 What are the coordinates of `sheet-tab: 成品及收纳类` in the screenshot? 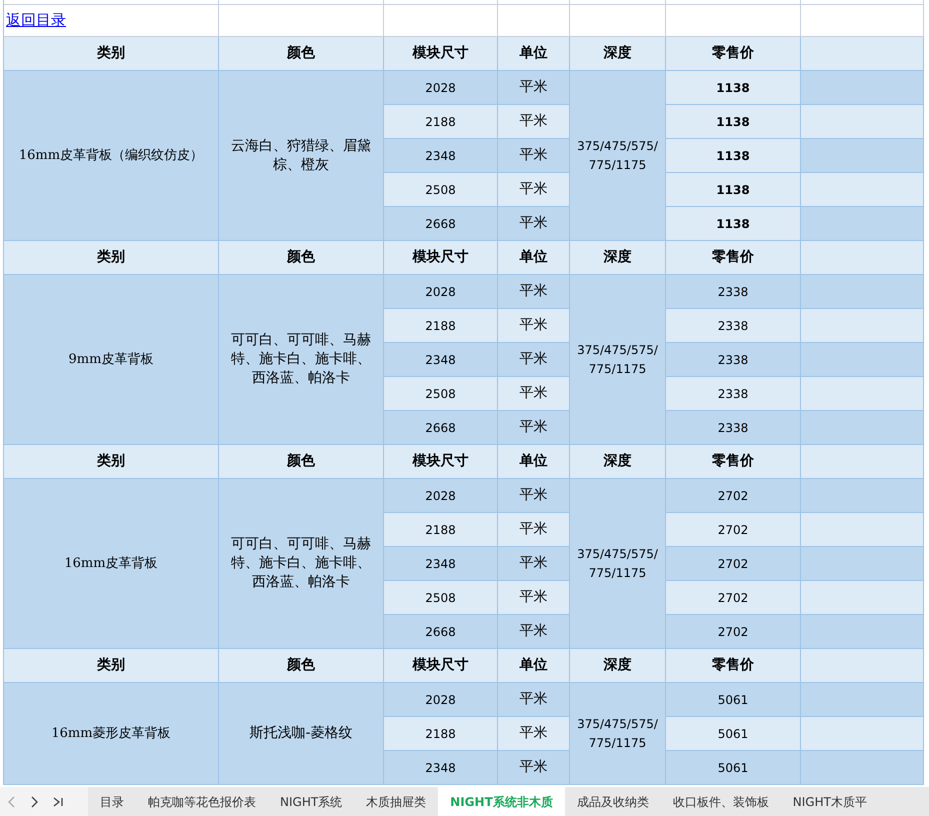 It's located at (612, 801).